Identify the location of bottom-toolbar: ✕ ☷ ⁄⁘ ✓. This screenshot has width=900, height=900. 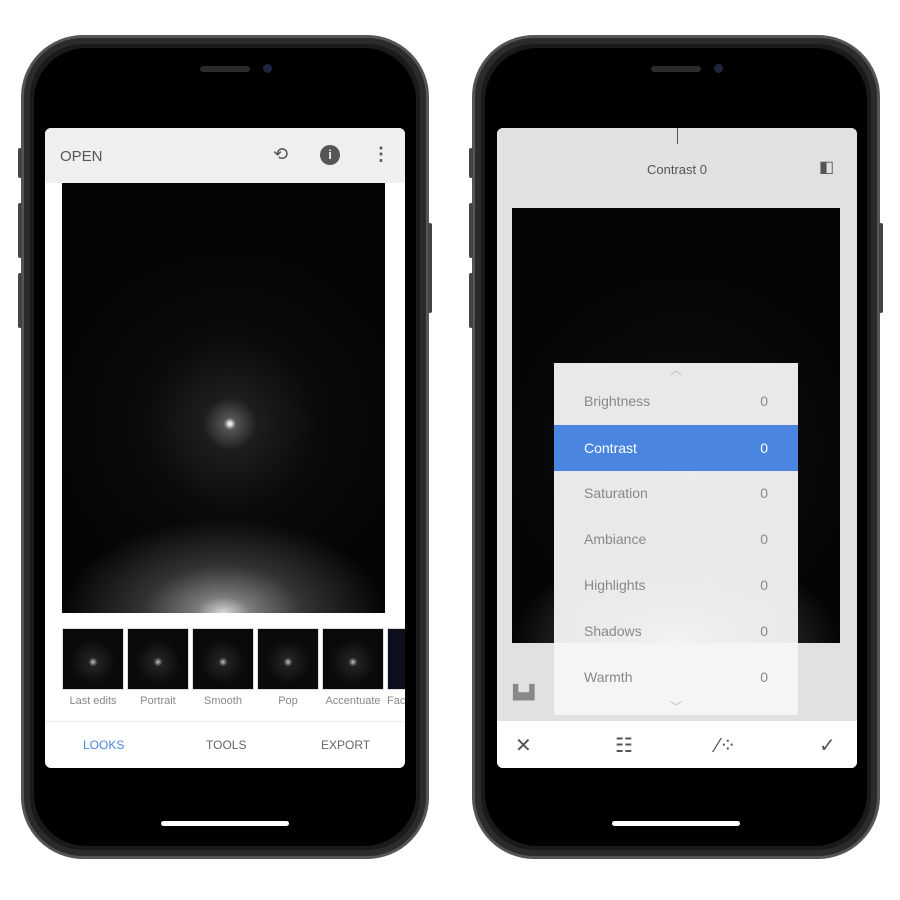
(677, 744).